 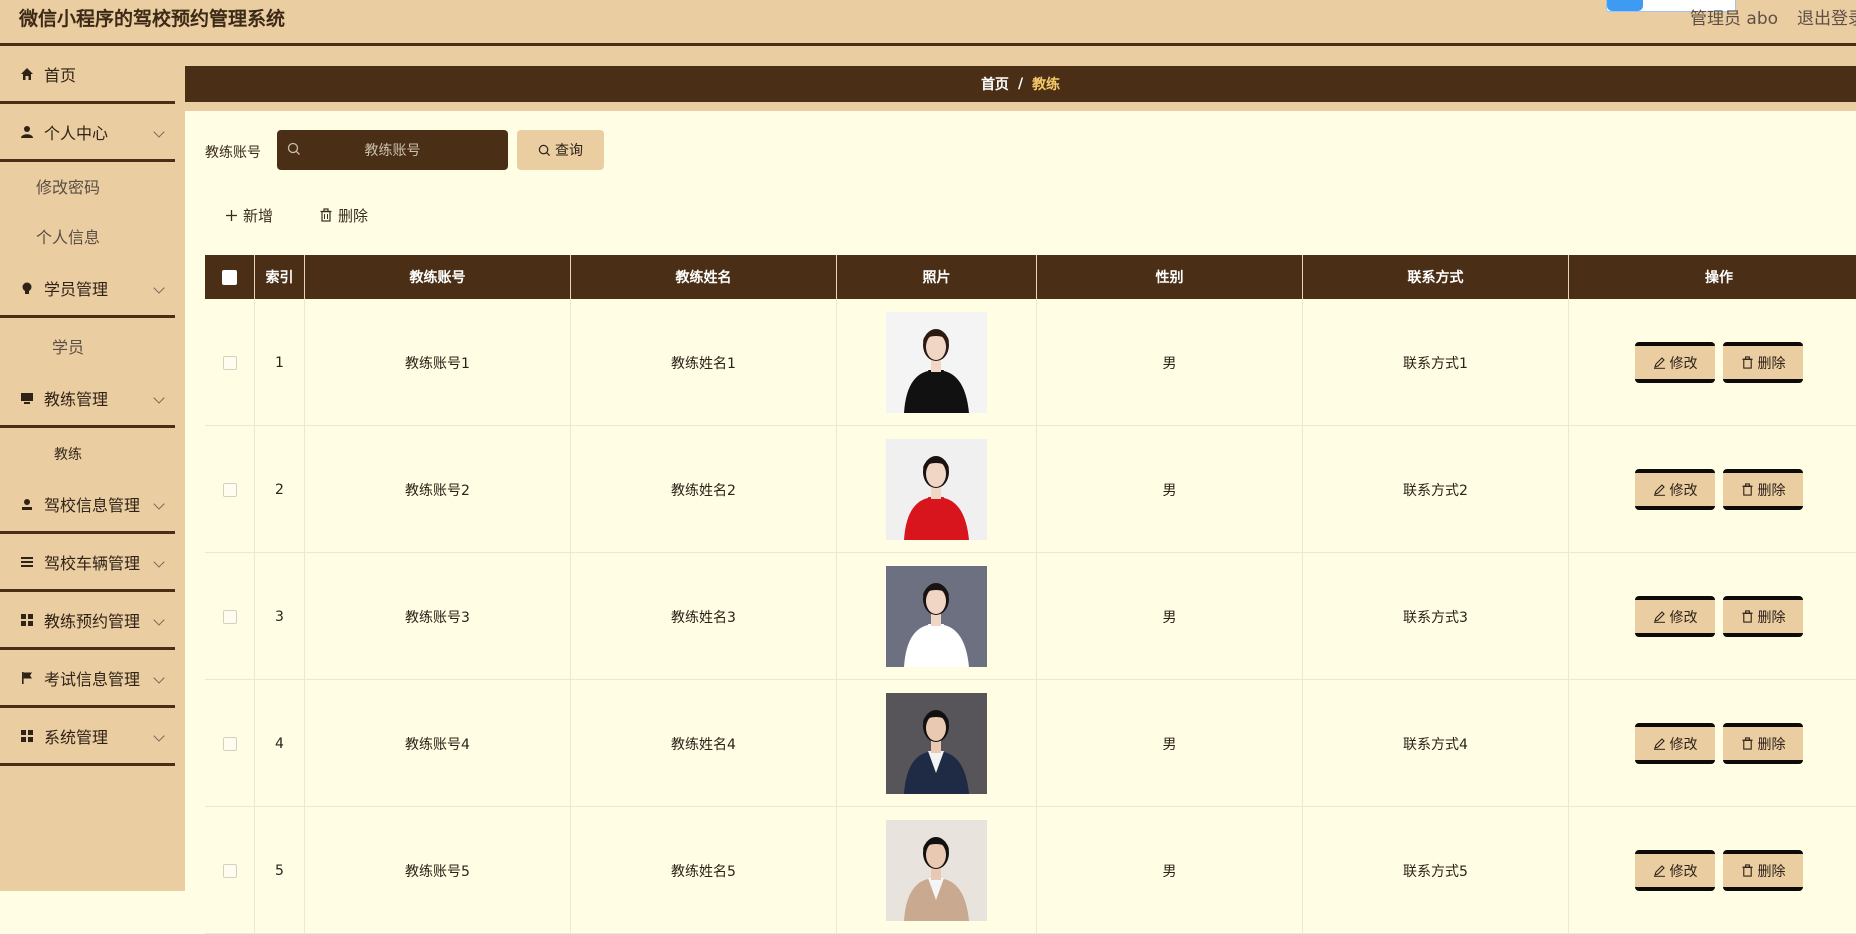 I want to click on sidebar-item-exam-mgmt: 考试信息管理, so click(x=87, y=679).